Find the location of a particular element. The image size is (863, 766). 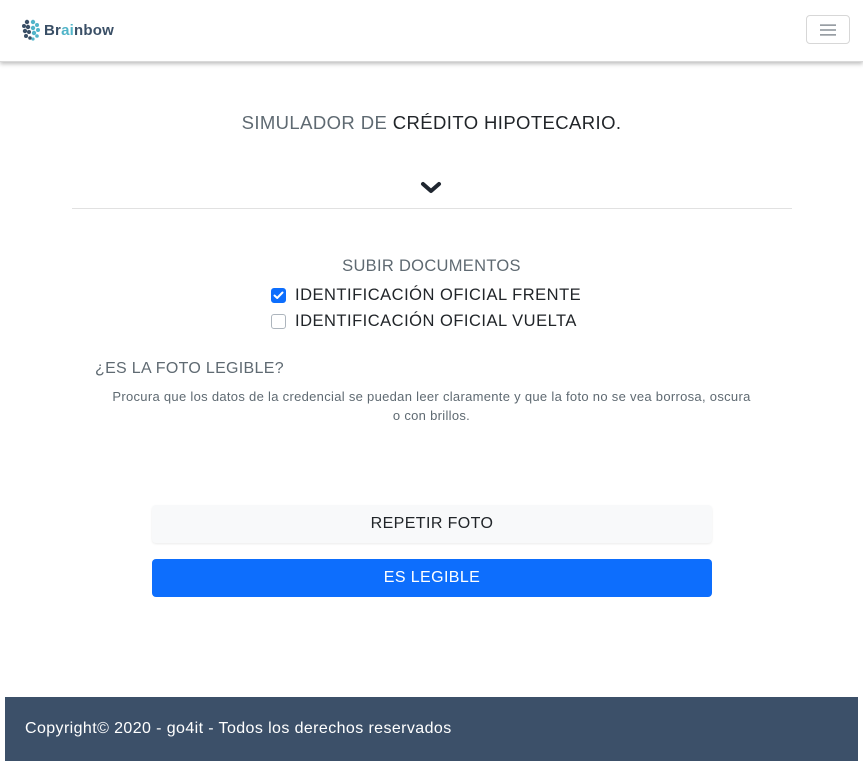

retake-photo-button: REPETIR FOTO is located at coordinates (432, 524).